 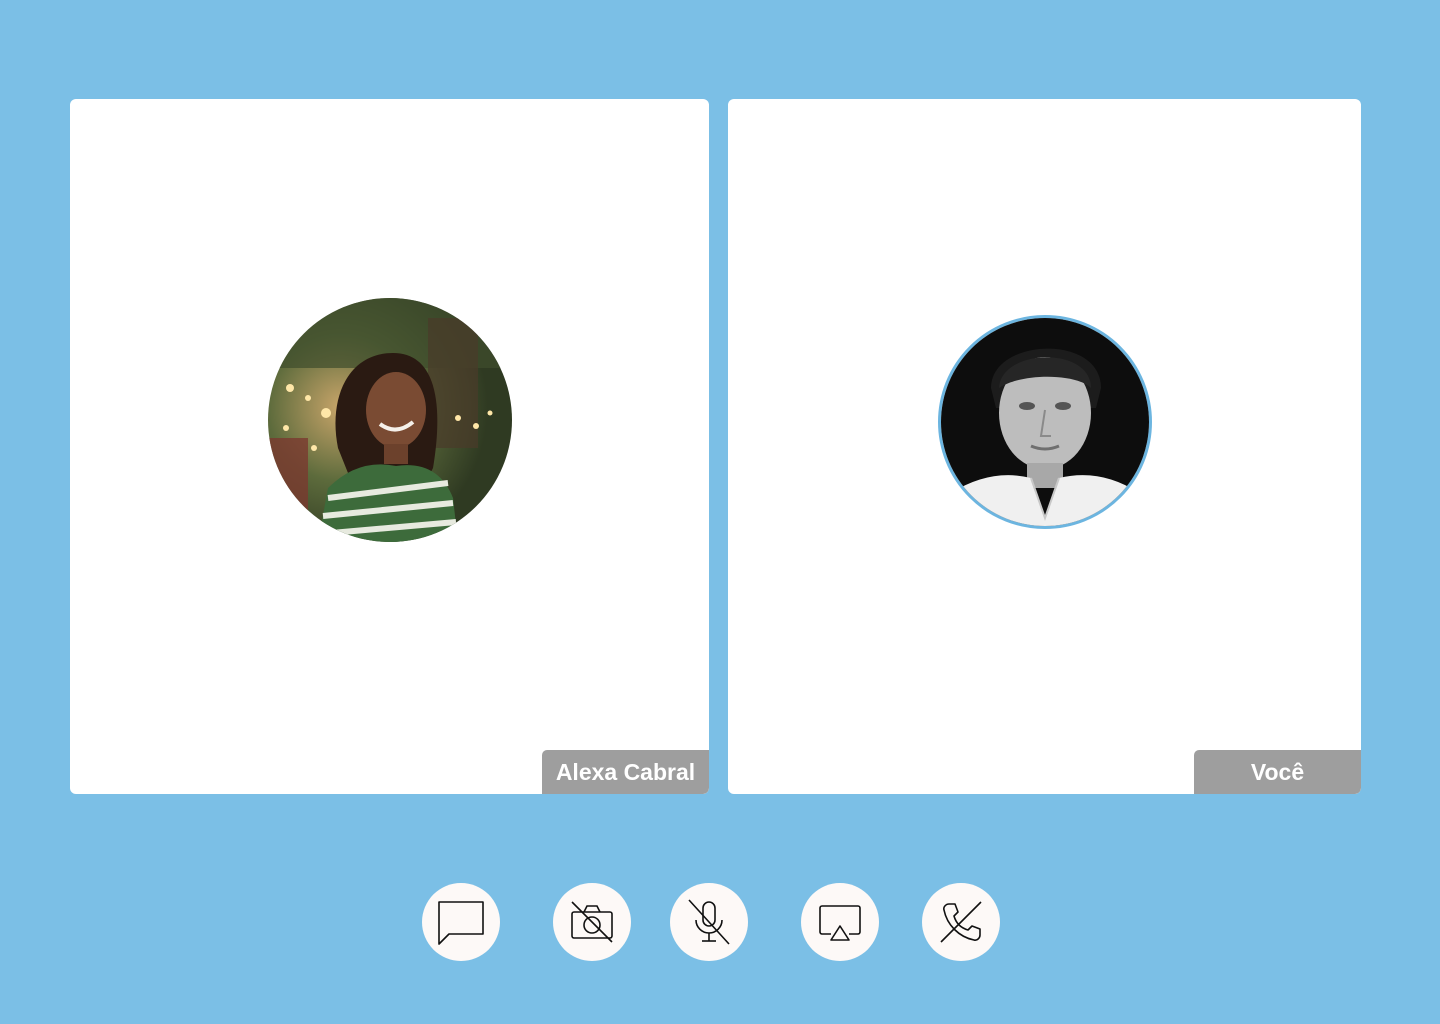 What do you see at coordinates (1277, 772) in the screenshot?
I see `participant-name-label-self: Você` at bounding box center [1277, 772].